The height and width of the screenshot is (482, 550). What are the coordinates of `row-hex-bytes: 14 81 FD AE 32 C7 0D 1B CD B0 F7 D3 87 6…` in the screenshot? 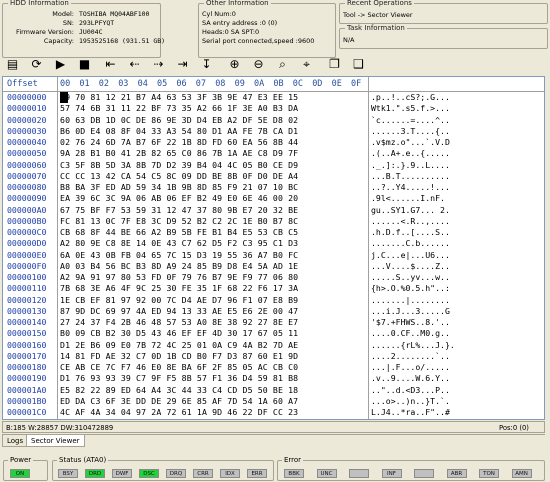 It's located at (179, 356).